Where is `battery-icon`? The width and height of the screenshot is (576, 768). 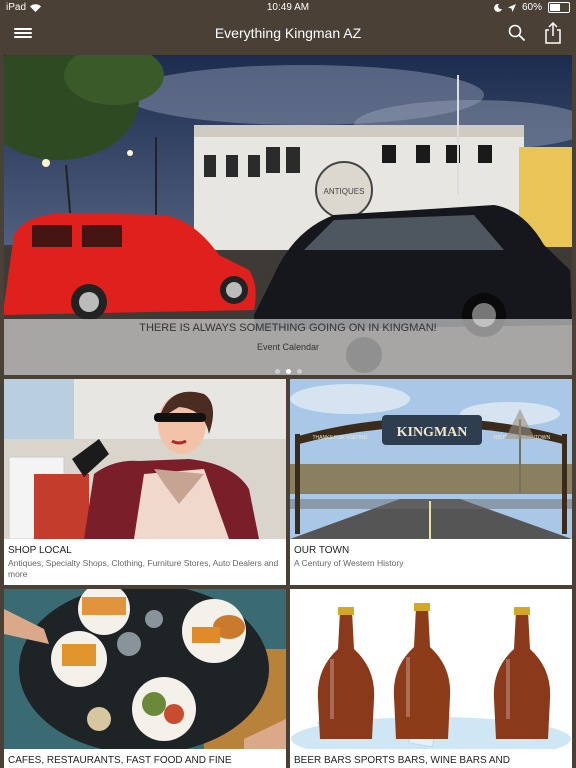 battery-icon is located at coordinates (559, 7).